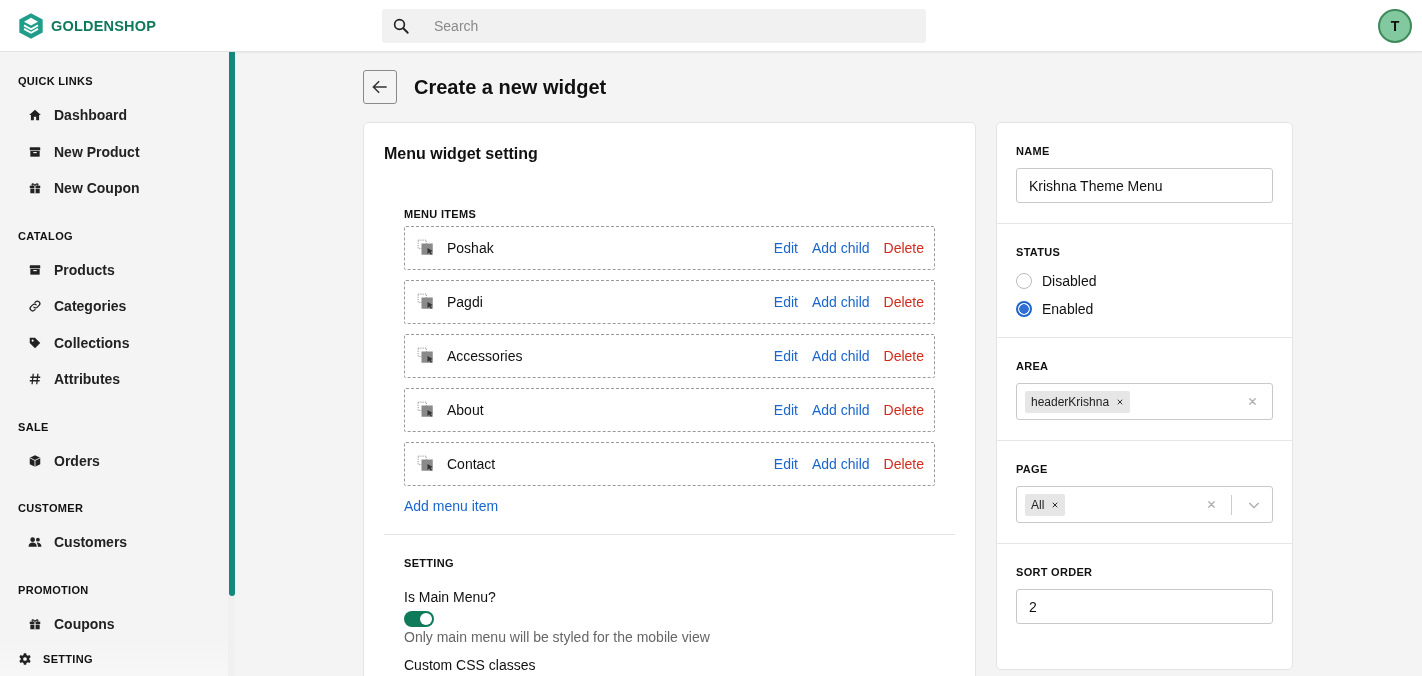 This screenshot has height=676, width=1422. I want to click on field-label: SORT ORDER, so click(1054, 572).